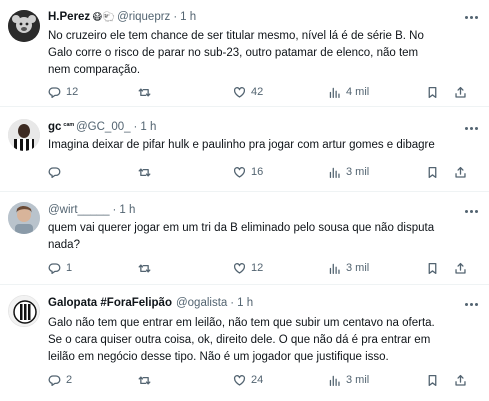 Image resolution: width=489 pixels, height=401 pixels. Describe the element at coordinates (257, 380) in the screenshot. I see `like-count: 24` at that location.